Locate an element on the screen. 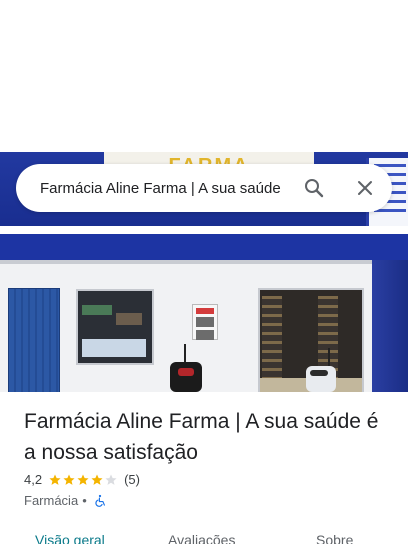  photo-right-column is located at coordinates (390, 326).